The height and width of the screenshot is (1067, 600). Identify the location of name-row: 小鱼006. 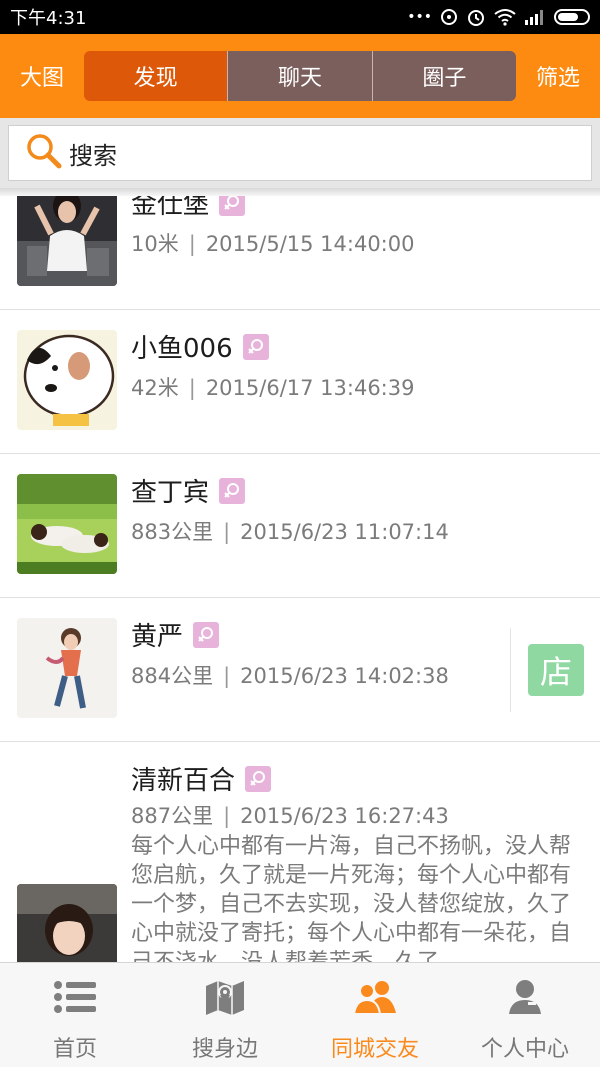
(200, 346).